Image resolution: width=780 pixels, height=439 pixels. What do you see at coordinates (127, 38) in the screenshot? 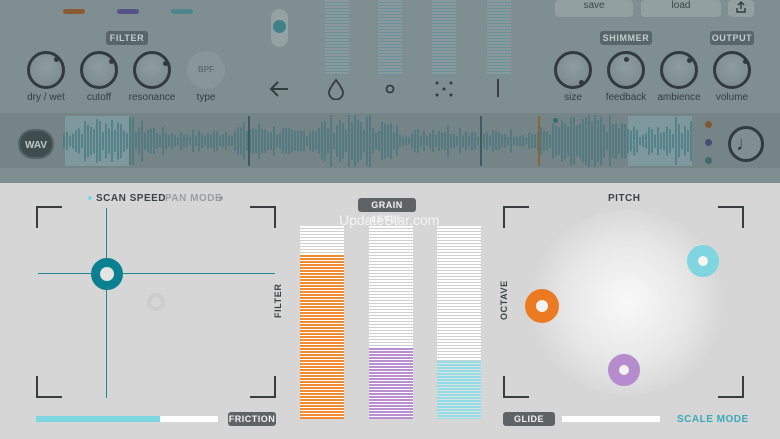
I see `filter-section-label: FILTER` at bounding box center [127, 38].